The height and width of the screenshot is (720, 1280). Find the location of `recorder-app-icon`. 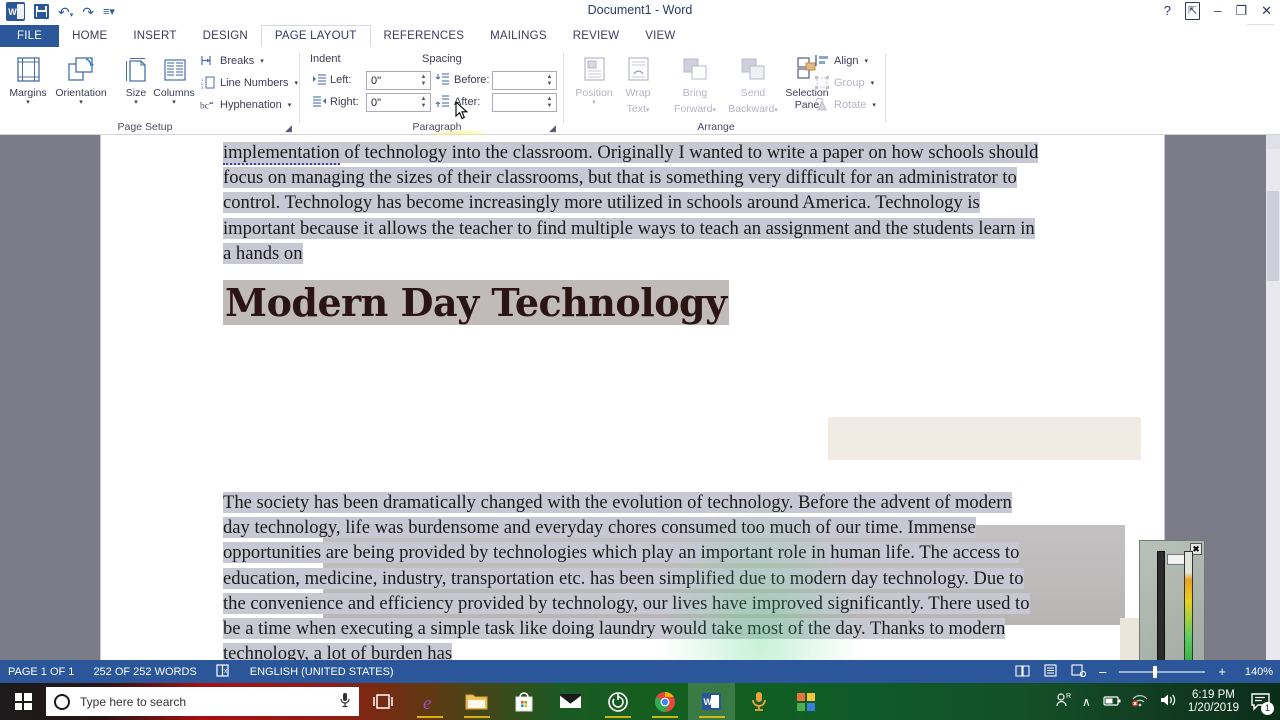

recorder-app-icon is located at coordinates (617, 701).